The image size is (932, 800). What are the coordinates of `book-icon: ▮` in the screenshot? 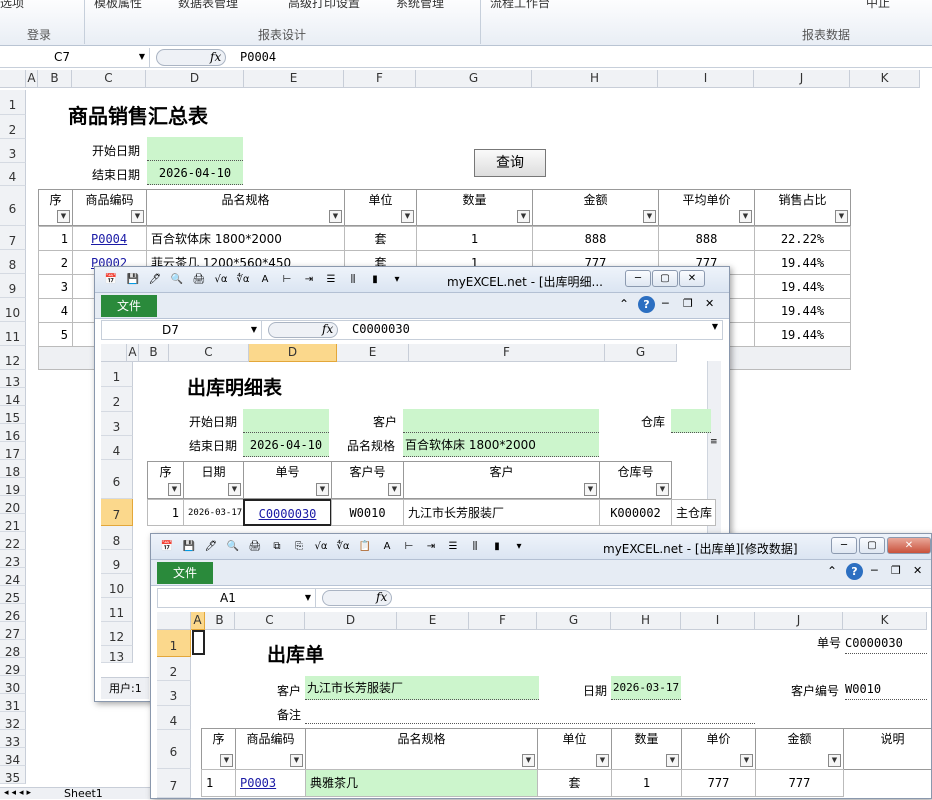 It's located at (497, 547).